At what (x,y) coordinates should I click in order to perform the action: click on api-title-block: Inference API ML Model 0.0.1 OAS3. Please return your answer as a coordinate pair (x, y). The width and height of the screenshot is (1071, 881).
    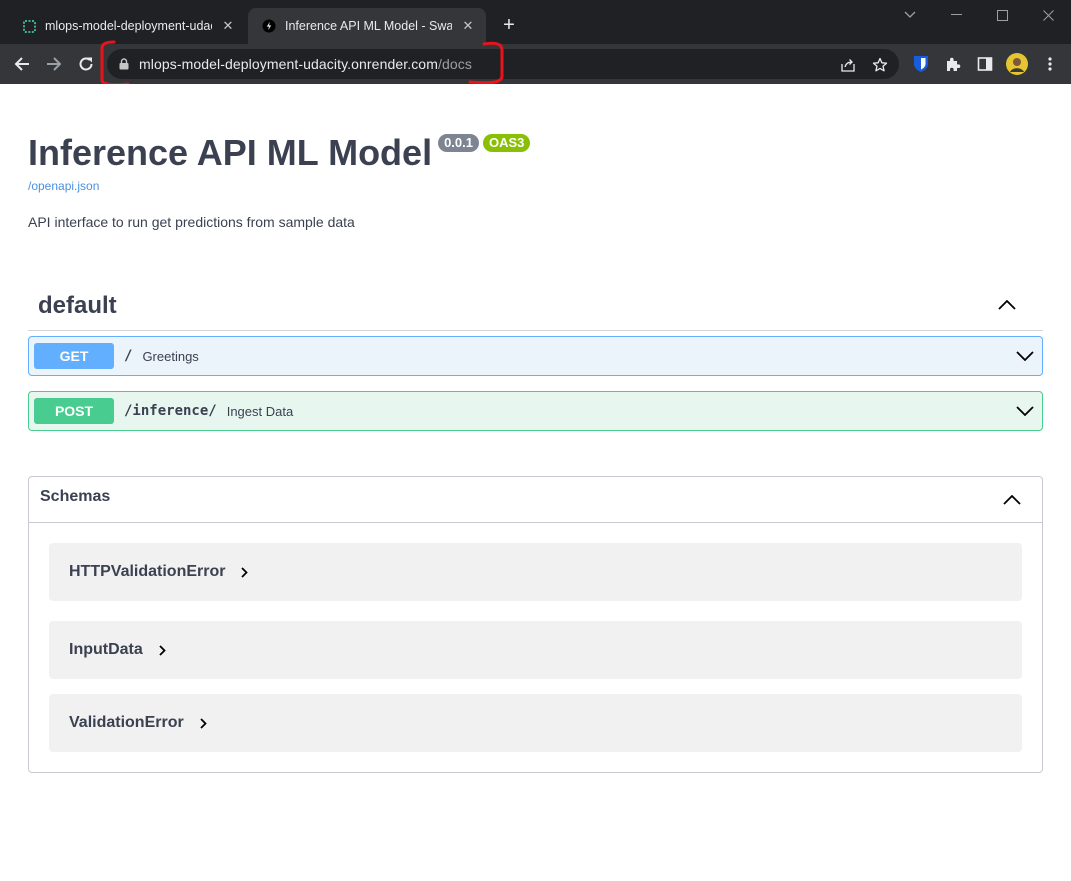
    Looking at the image, I should click on (279, 153).